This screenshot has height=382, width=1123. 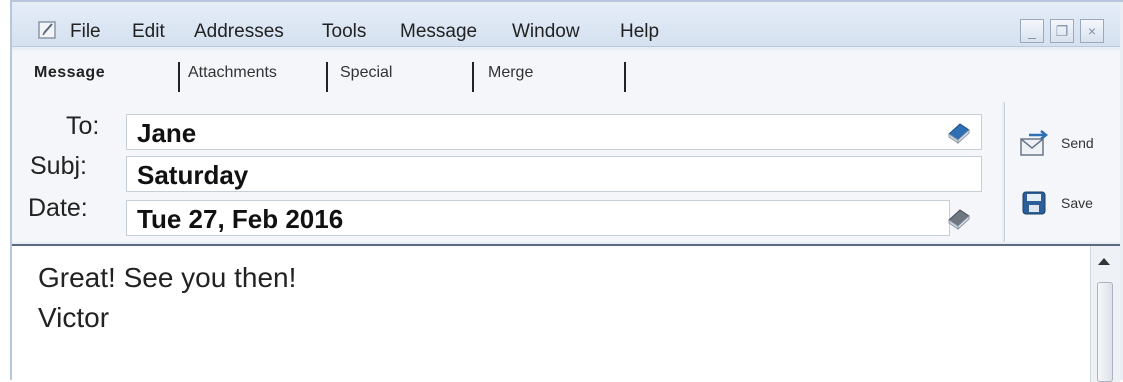 I want to click on menu-tools: Tools, so click(x=344, y=32).